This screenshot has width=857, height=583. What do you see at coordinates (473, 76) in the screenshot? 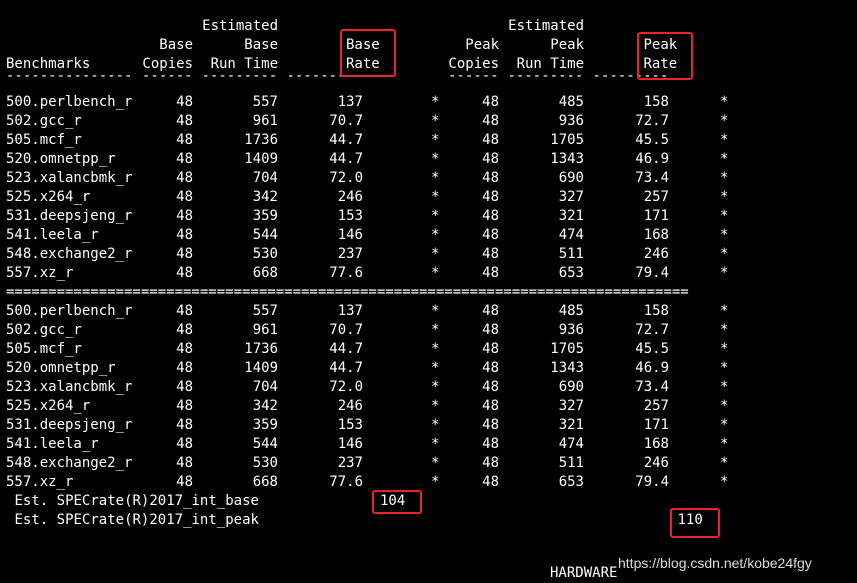
I see `dash-6: ------` at bounding box center [473, 76].